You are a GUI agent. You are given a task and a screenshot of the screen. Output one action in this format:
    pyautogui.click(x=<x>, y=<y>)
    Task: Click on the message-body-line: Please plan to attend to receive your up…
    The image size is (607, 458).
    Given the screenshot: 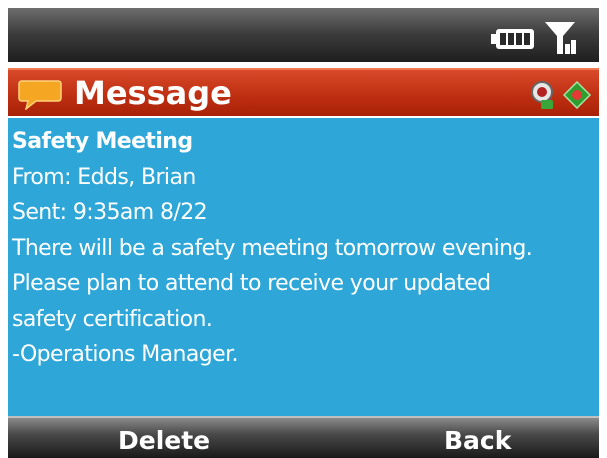 What is the action you would take?
    pyautogui.click(x=251, y=283)
    